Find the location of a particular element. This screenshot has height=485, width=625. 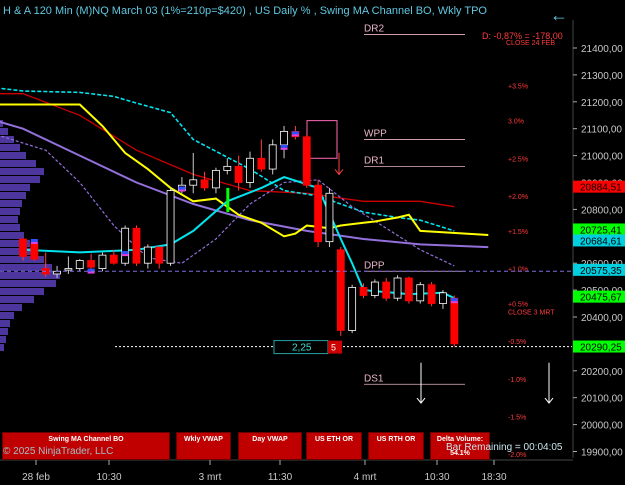

price-marker-label: 20290,25 is located at coordinates (601, 348).